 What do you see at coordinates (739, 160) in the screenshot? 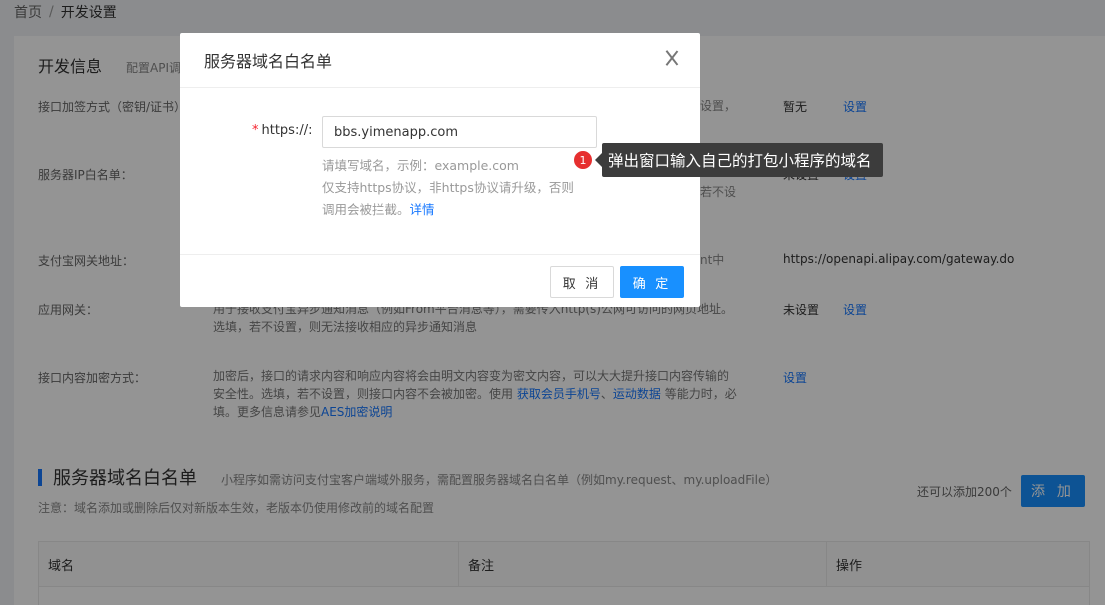
I see `step-tooltip: 弹出窗口输入自己的打包小程序的域名` at bounding box center [739, 160].